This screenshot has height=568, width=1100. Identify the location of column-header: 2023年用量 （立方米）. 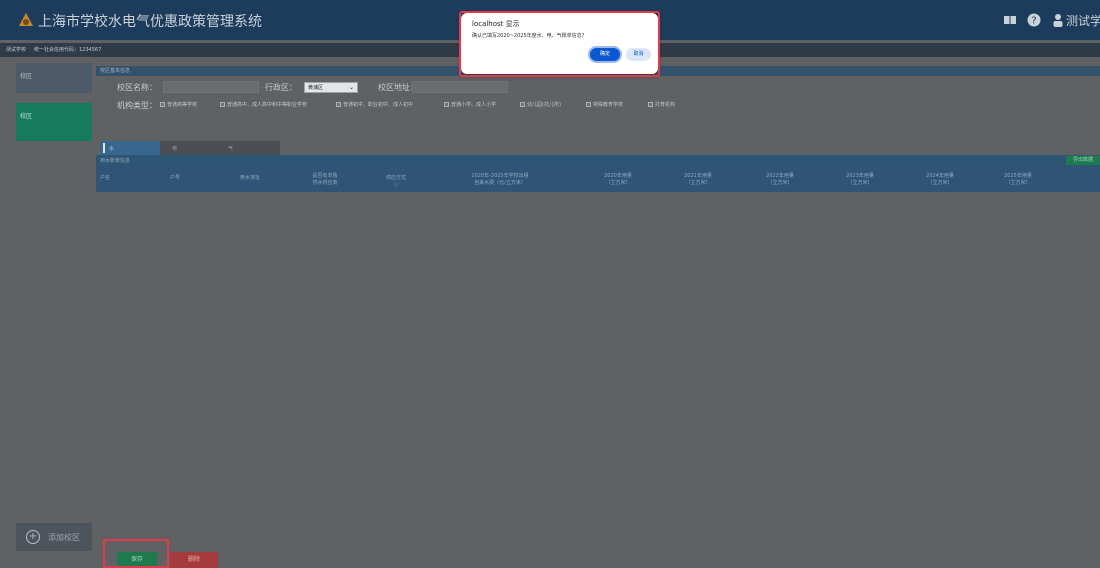
(860, 179).